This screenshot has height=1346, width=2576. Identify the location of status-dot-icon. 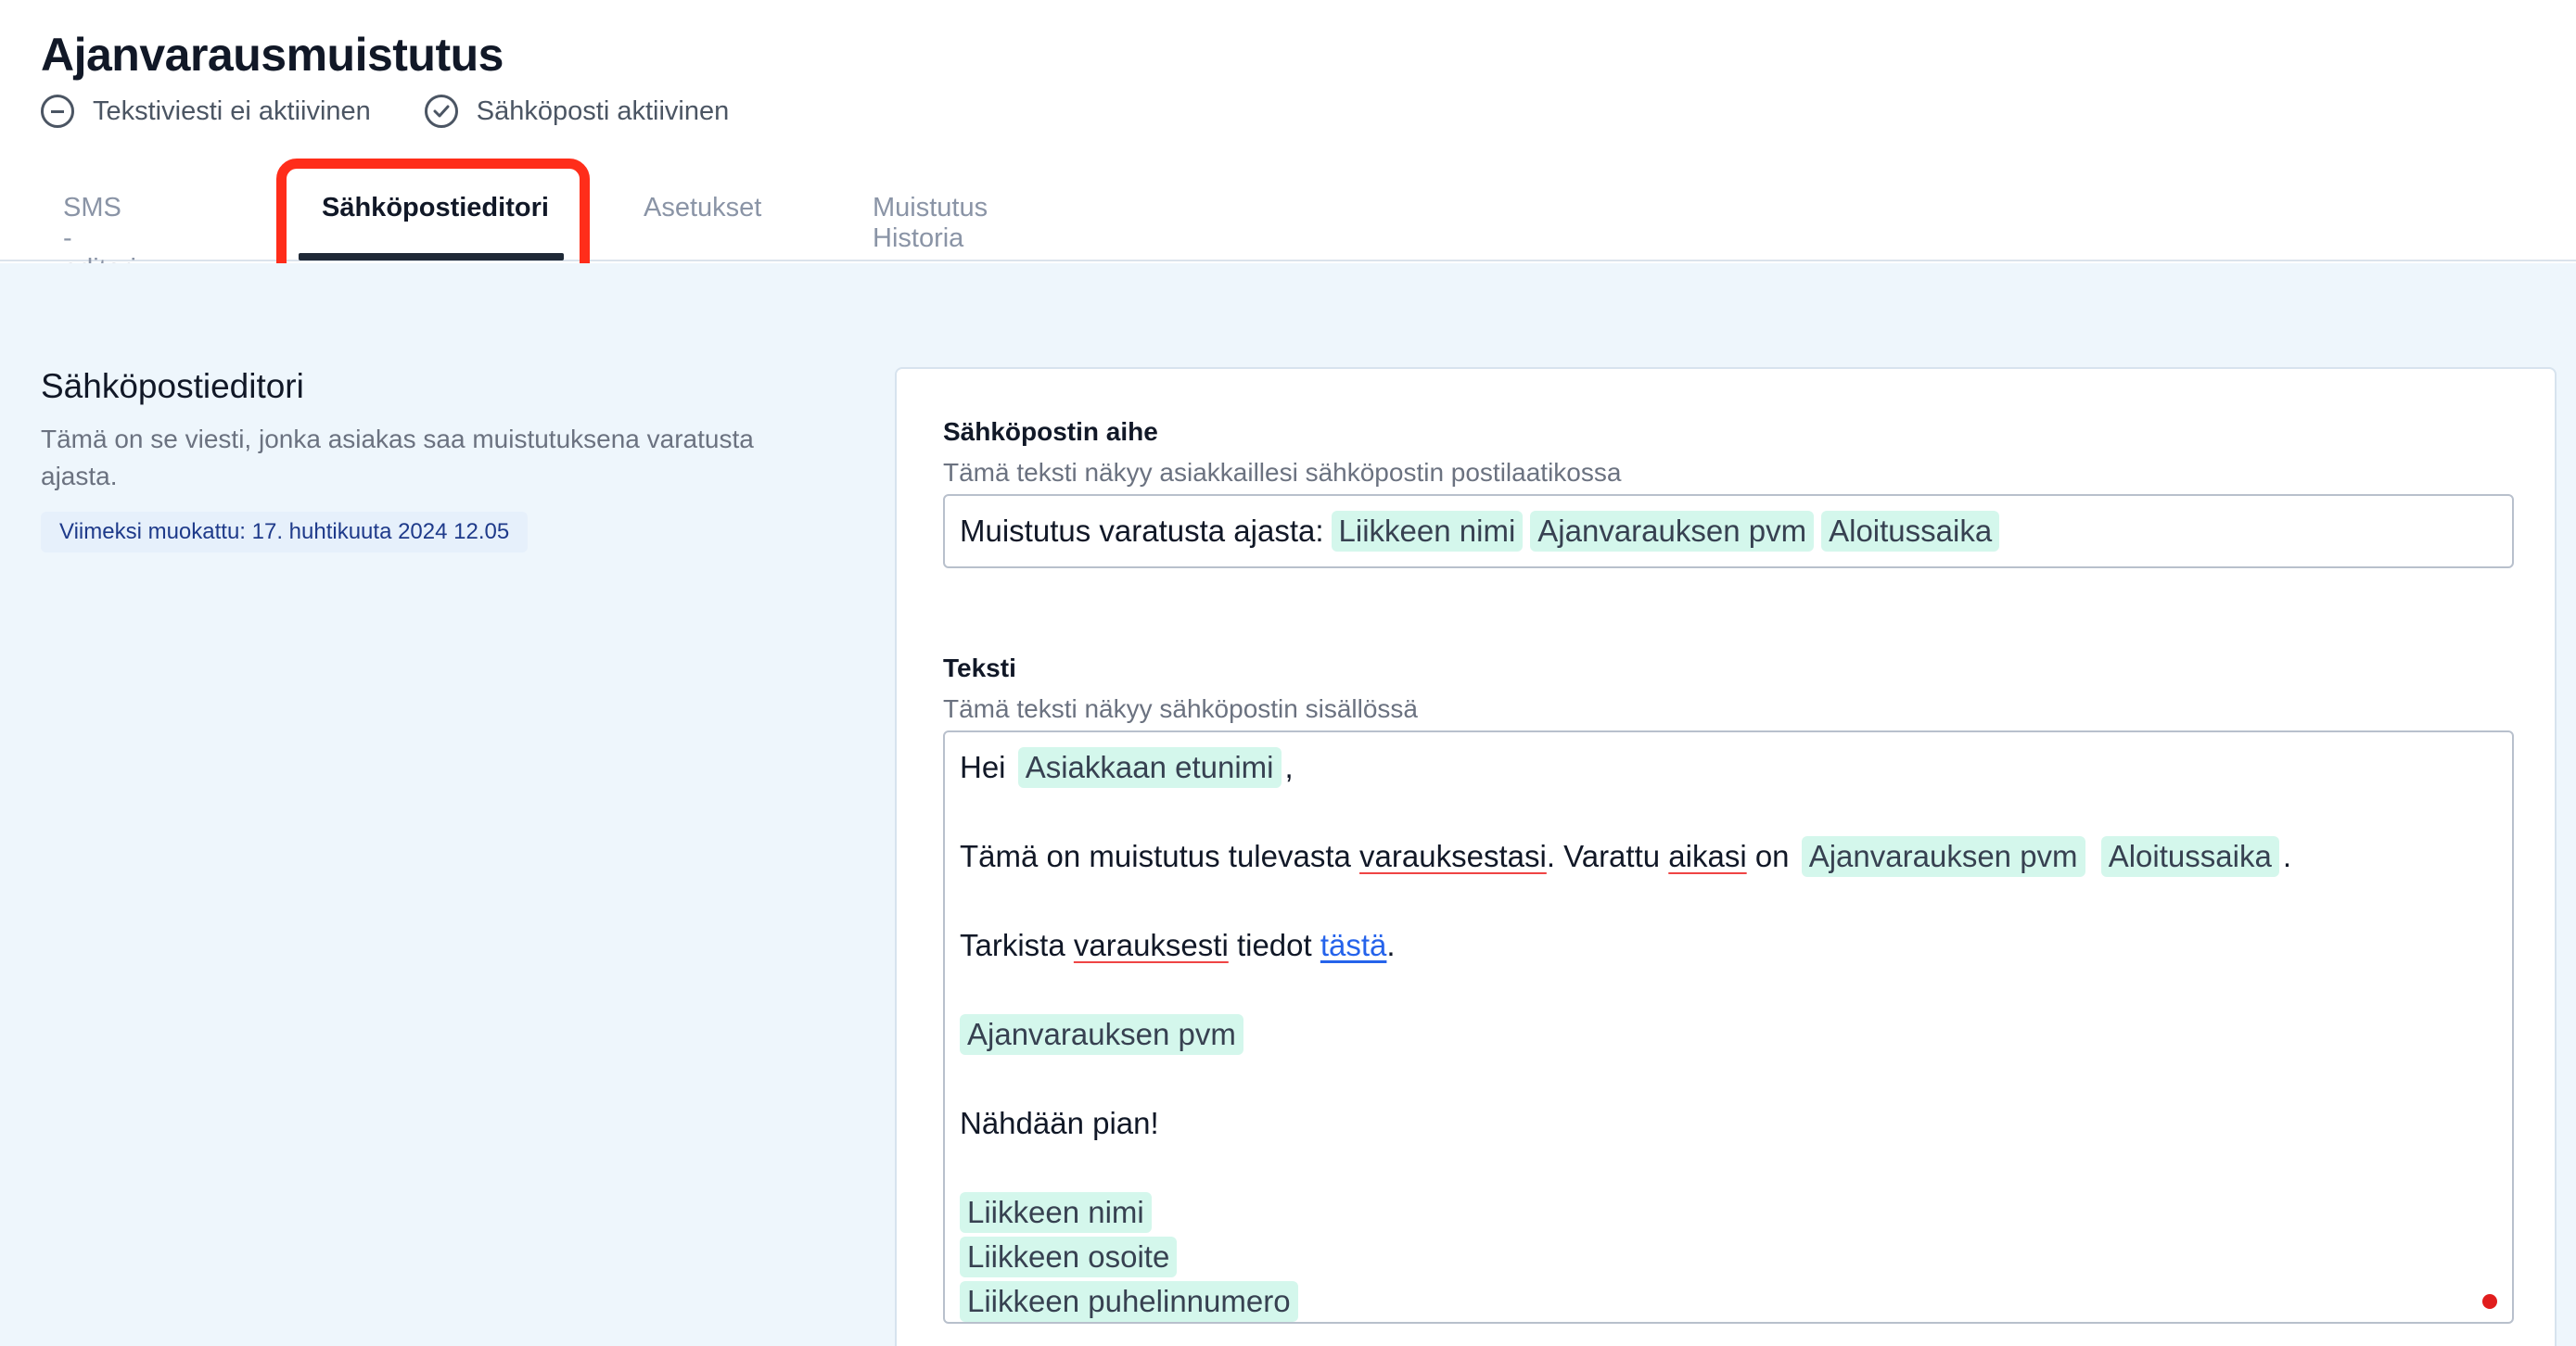
(2489, 1301).